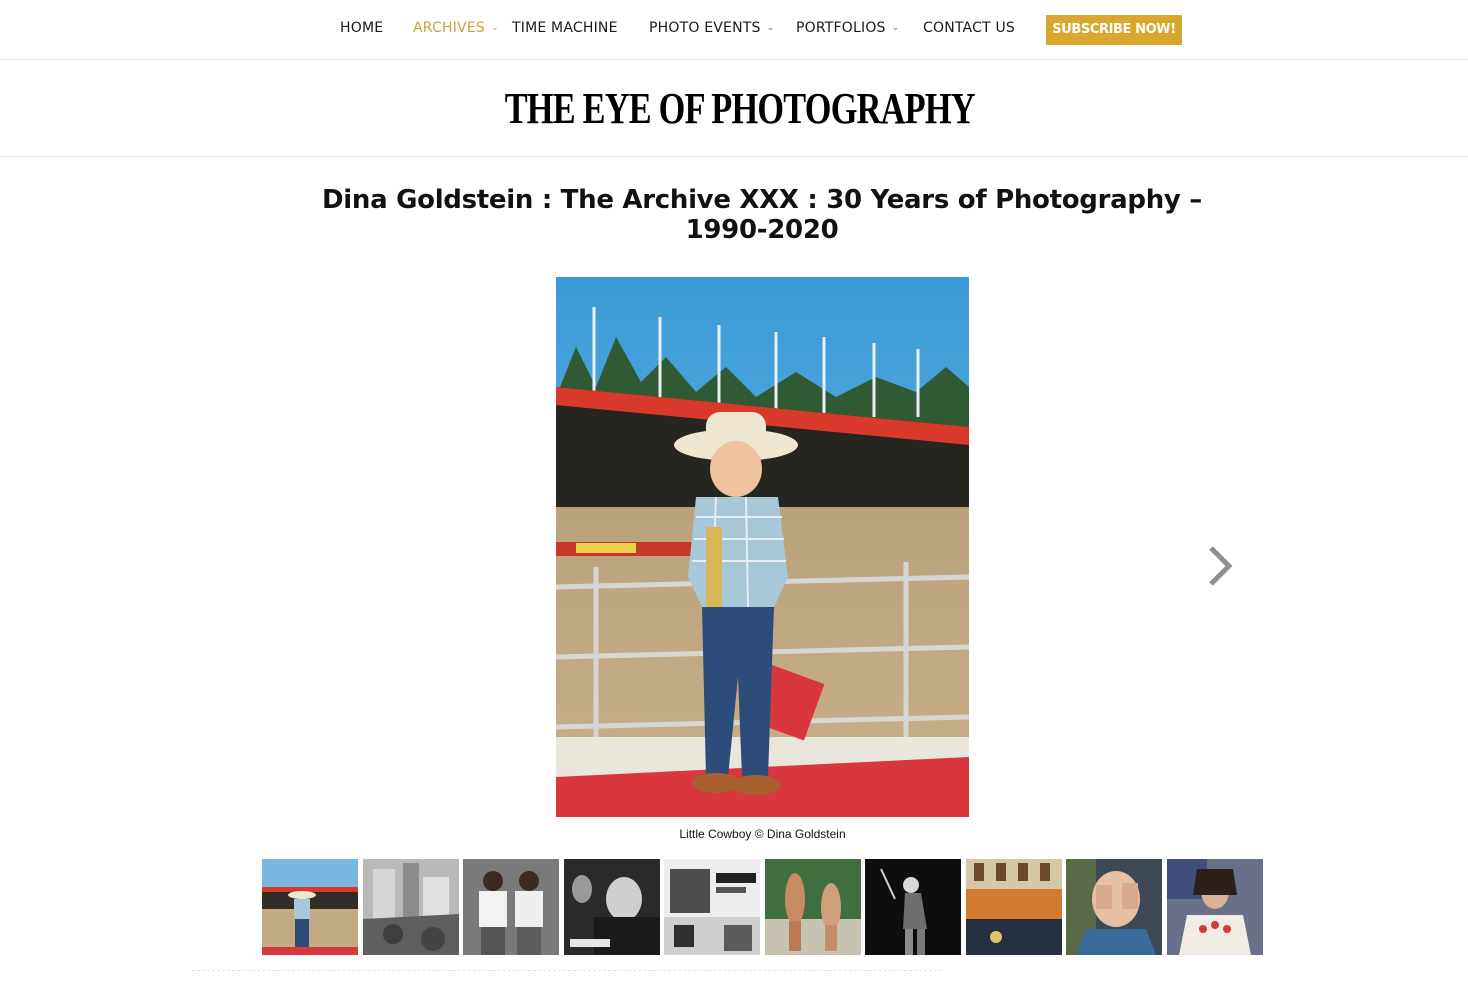 The image size is (1468, 986). I want to click on chevron-right-icon, so click(1220, 566).